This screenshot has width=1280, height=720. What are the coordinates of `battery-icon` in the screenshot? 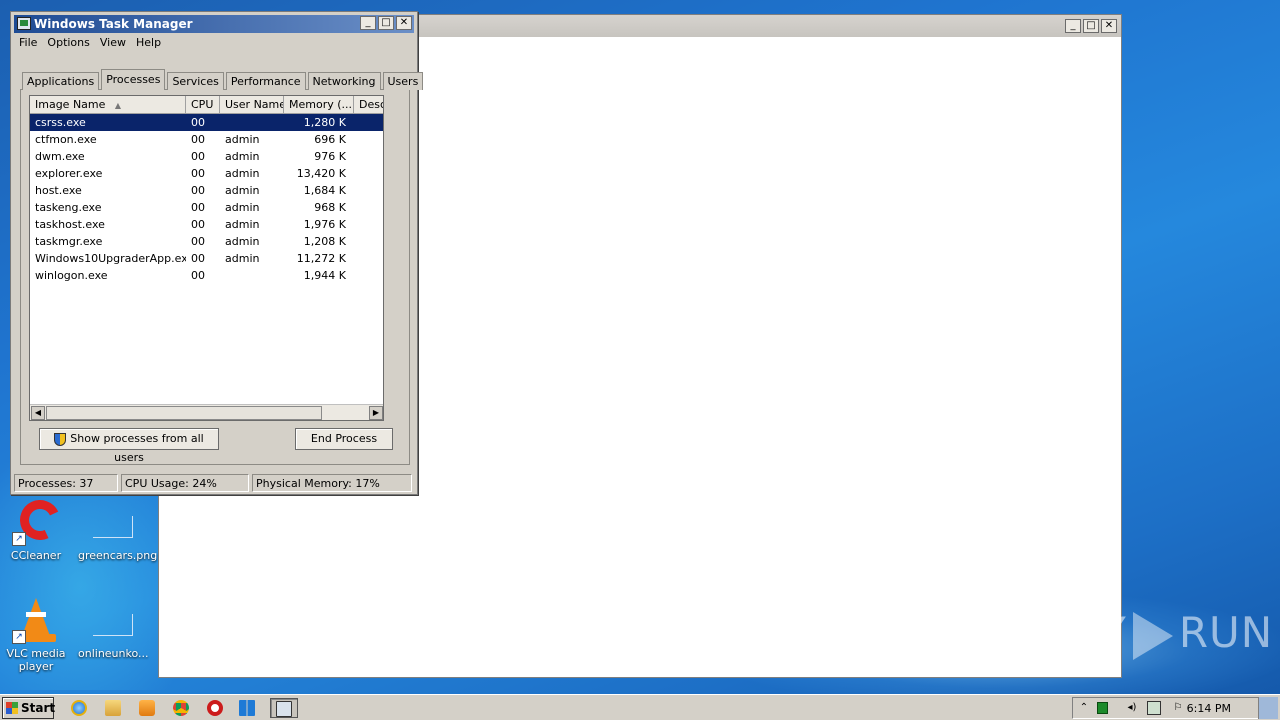 It's located at (1102, 708).